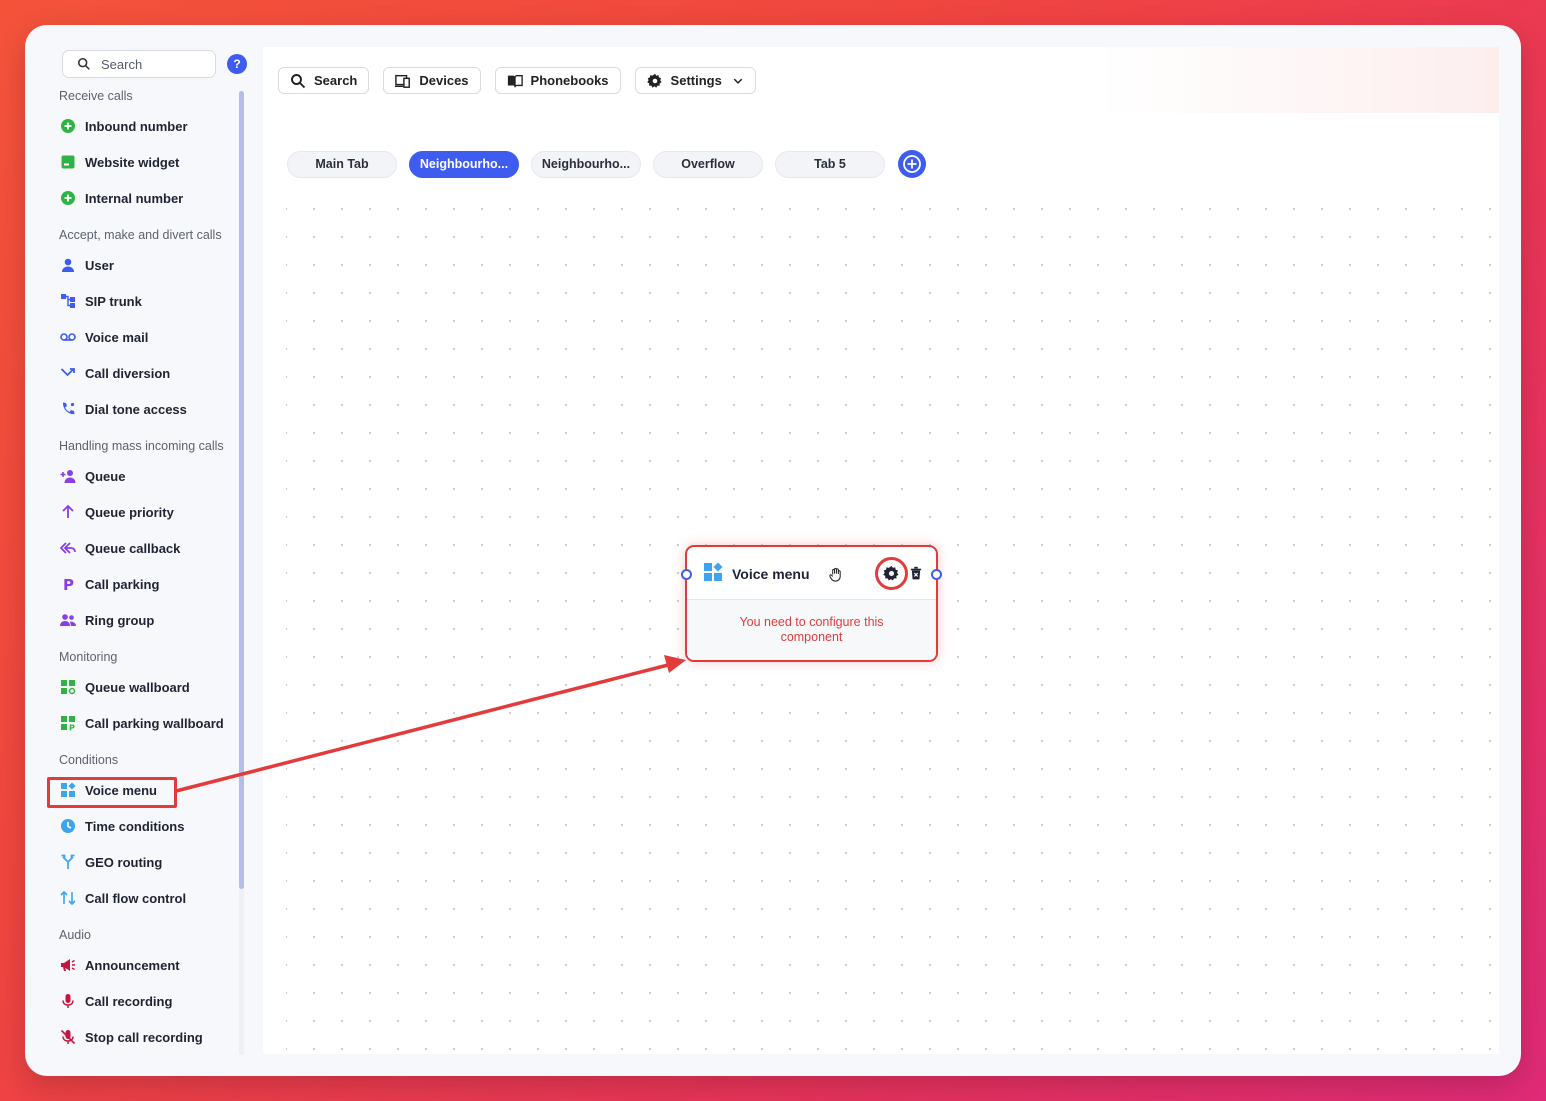  I want to click on settings-label: Settings, so click(696, 80).